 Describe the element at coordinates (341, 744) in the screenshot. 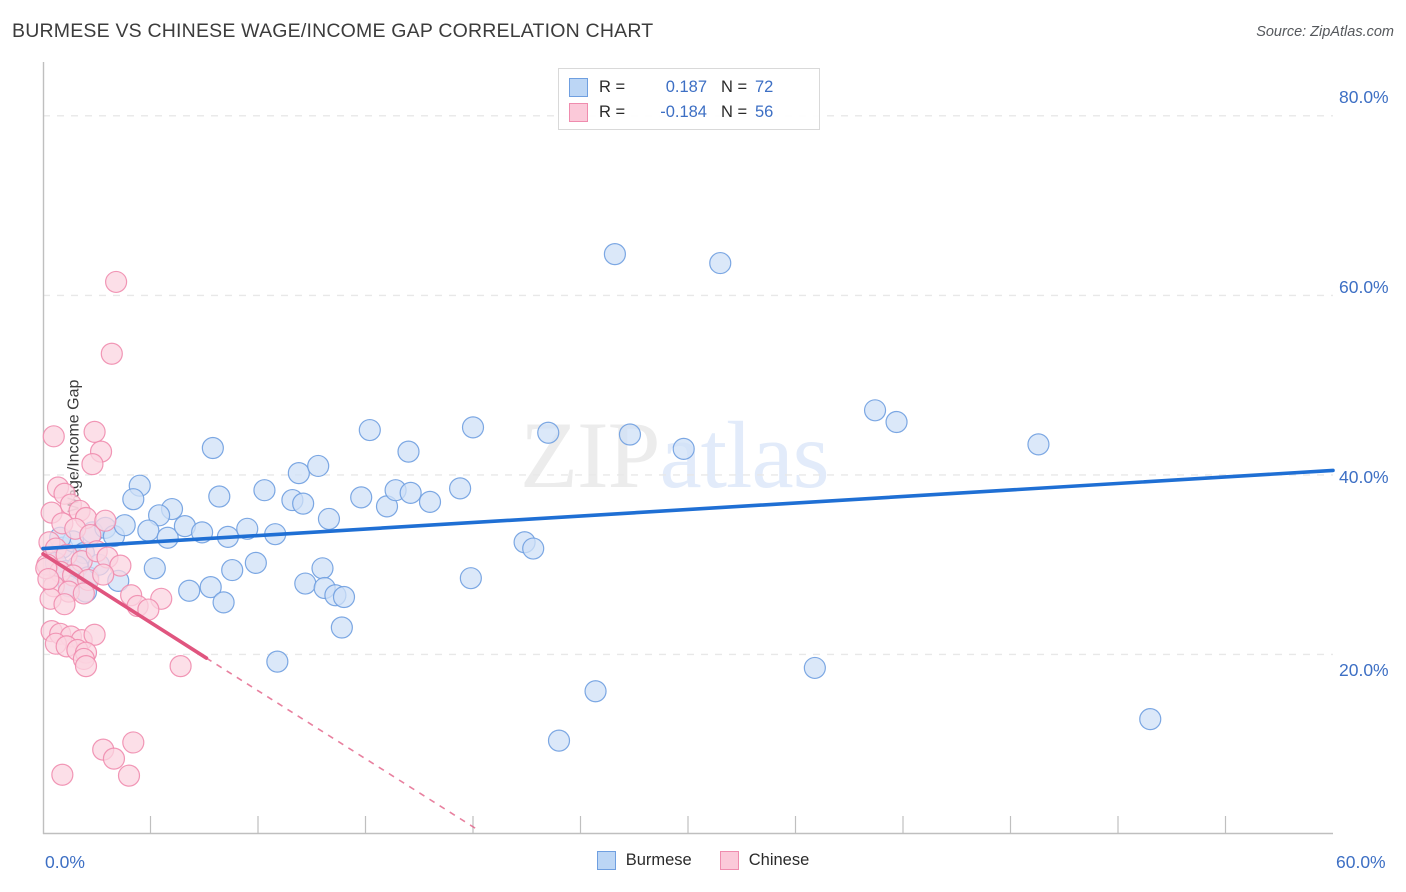

I see `trendline-extension-chinese` at that location.